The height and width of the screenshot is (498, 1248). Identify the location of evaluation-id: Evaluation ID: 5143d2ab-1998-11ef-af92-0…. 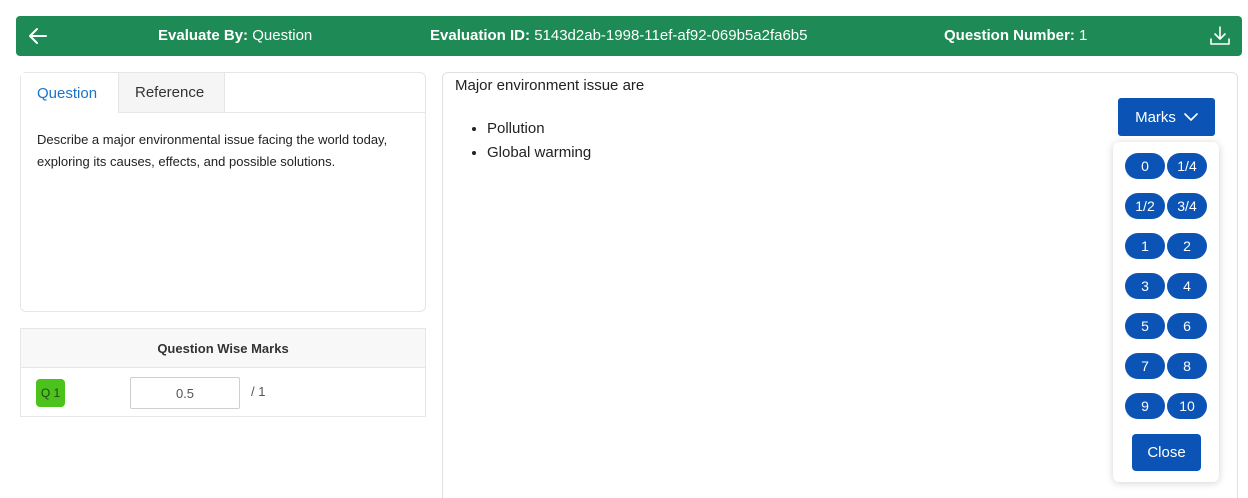
(618, 35).